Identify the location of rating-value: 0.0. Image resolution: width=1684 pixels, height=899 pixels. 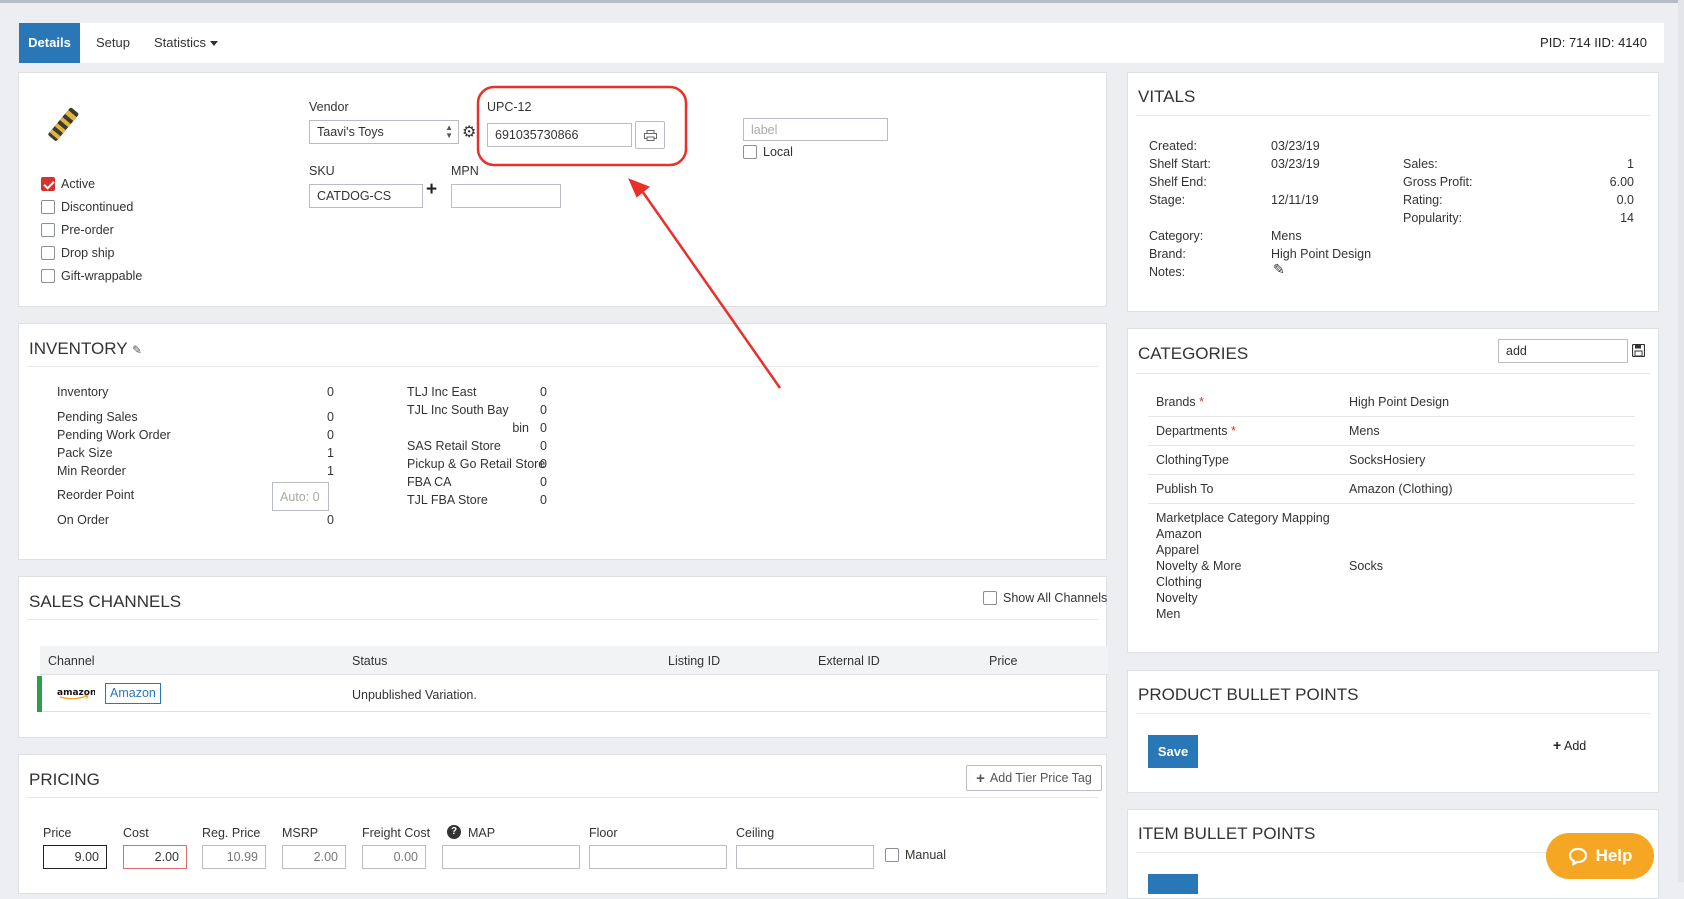
(1625, 200).